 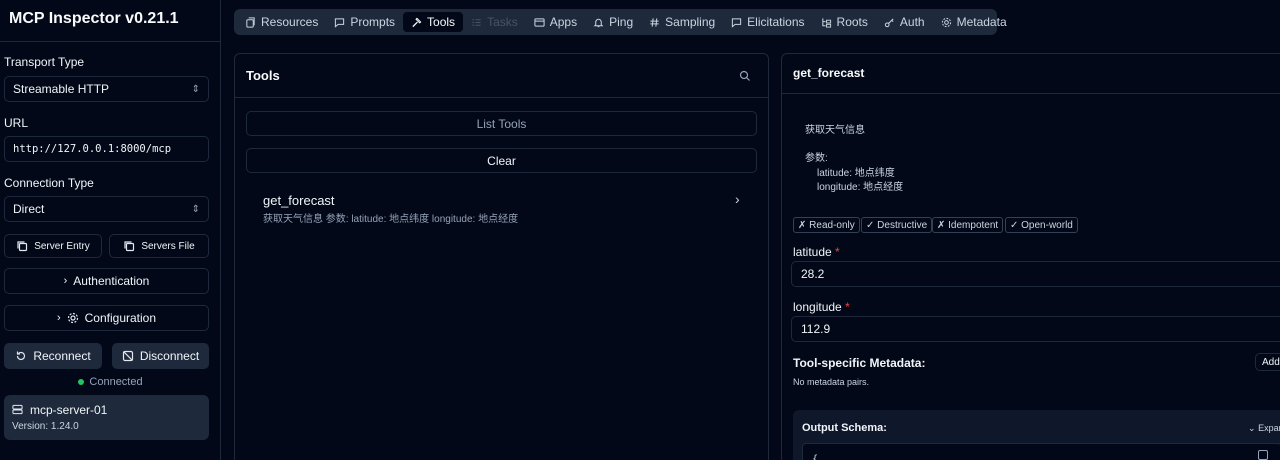 I want to click on tab-label: Tools, so click(x=441, y=22).